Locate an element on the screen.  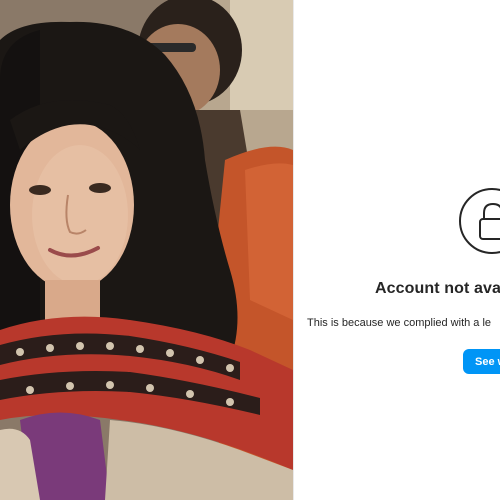
lock-icon is located at coordinates (479, 221).